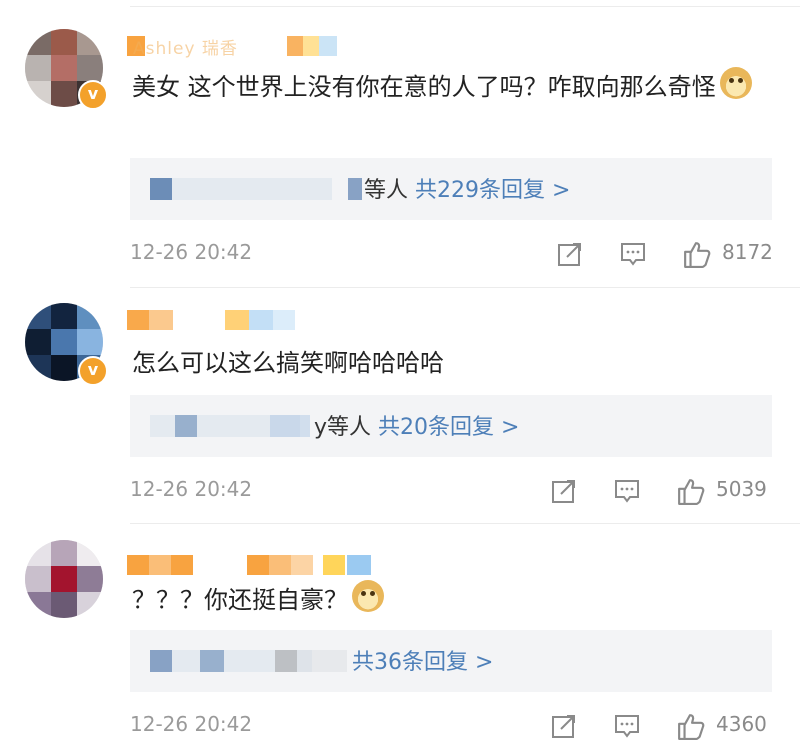 The width and height of the screenshot is (800, 754). I want to click on reply-summary-text: 共36条回复 >, so click(422, 660).